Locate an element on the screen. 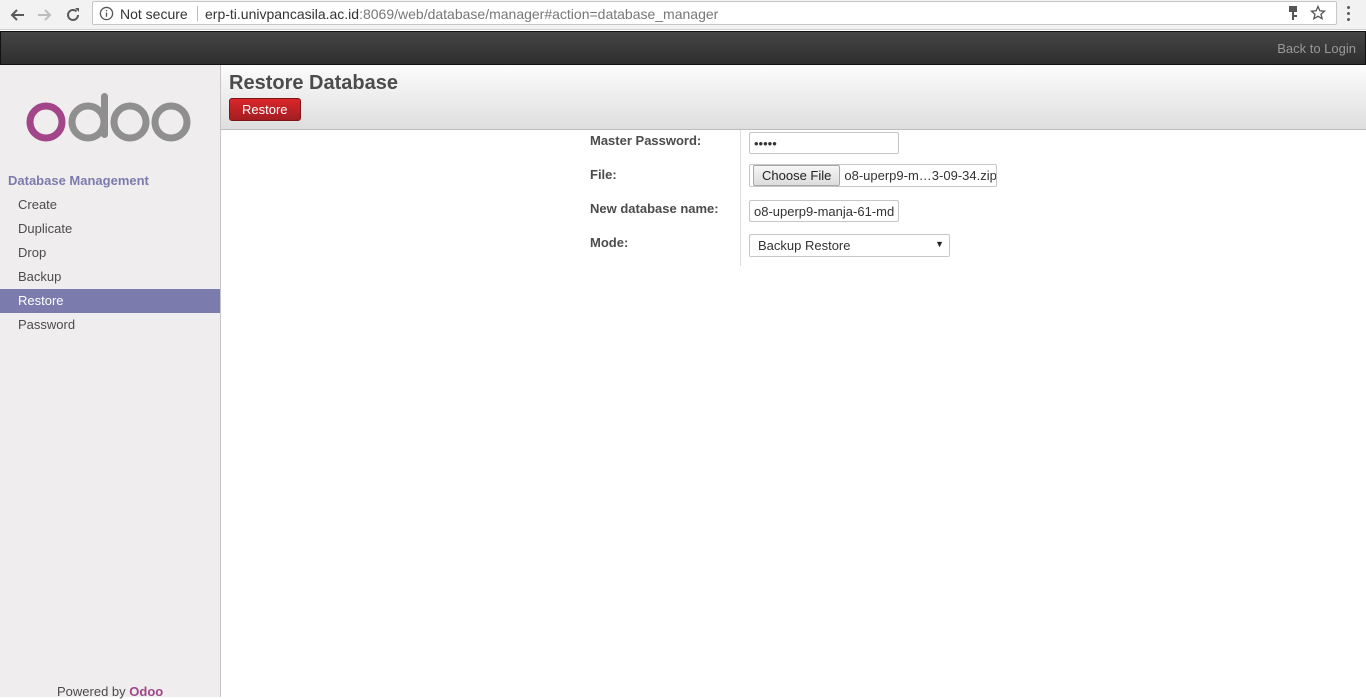 This screenshot has width=1366, height=699. master-password-row: Master Password: is located at coordinates (840, 147).